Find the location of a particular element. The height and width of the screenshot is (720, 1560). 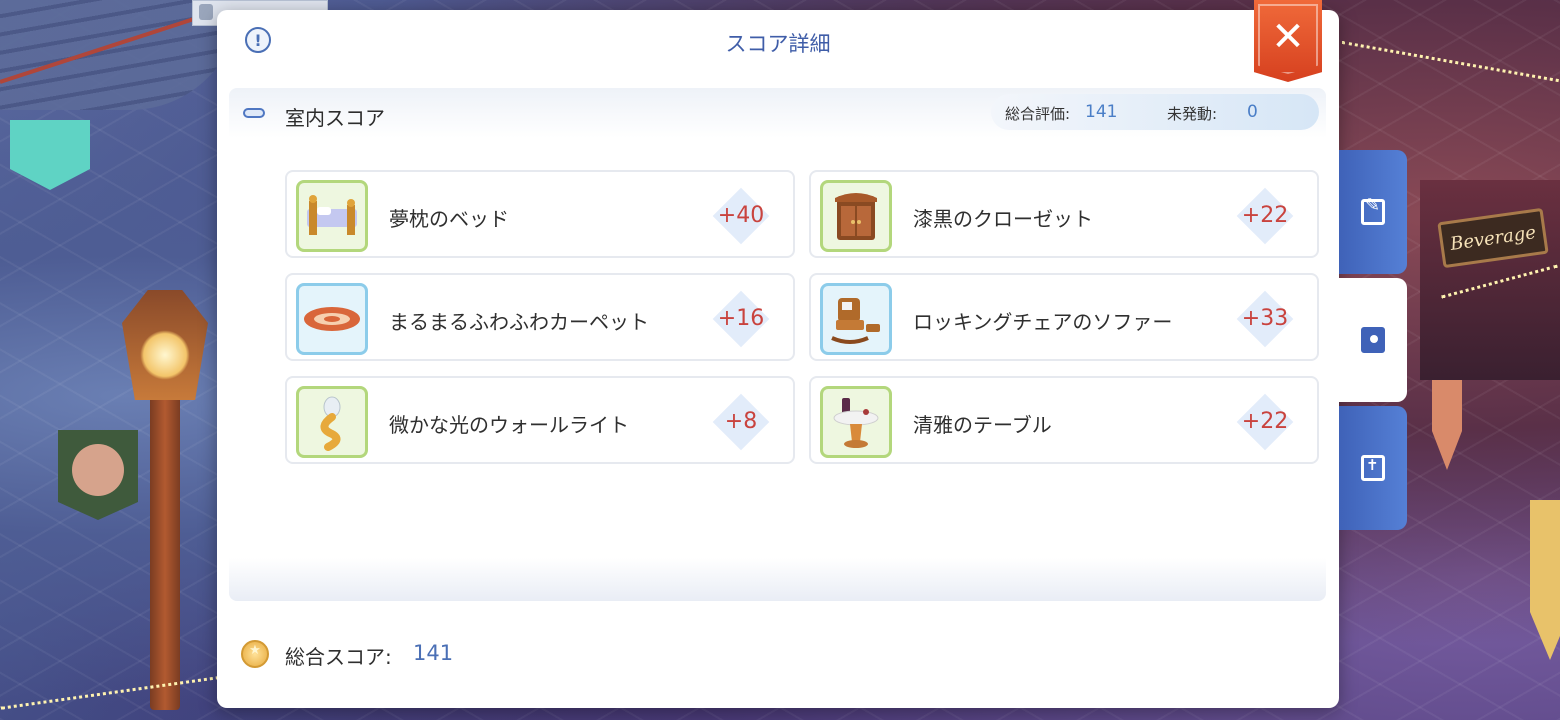

guild-flag is located at coordinates (98, 475).